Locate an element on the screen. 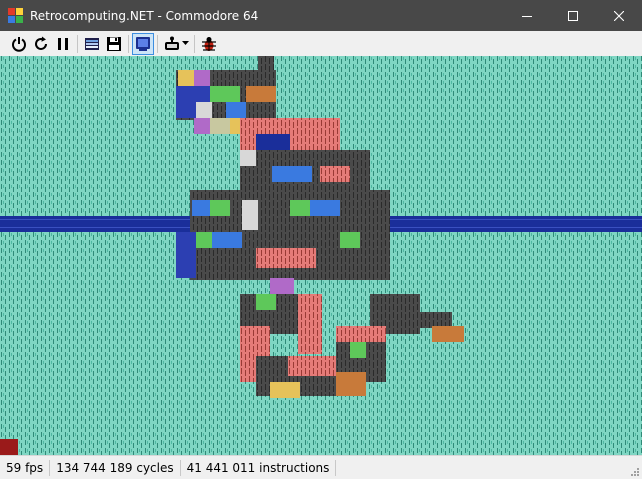 The image size is (642, 479). fps-readout: 59 fps is located at coordinates (25, 467).